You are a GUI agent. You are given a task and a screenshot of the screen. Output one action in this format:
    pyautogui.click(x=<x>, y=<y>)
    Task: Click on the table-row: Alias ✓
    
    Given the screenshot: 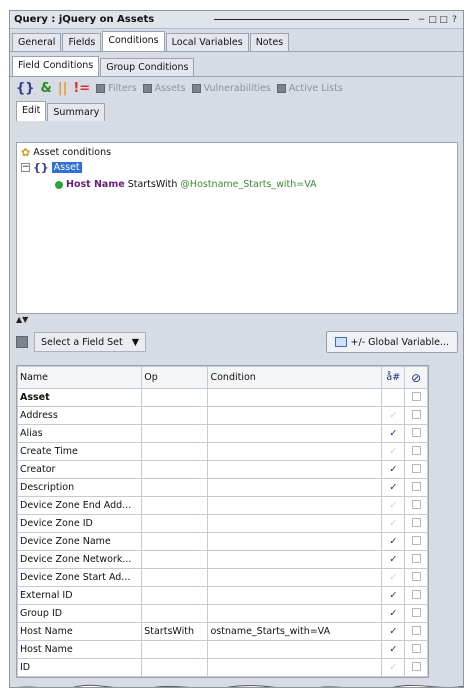 What is the action you would take?
    pyautogui.click(x=222, y=433)
    